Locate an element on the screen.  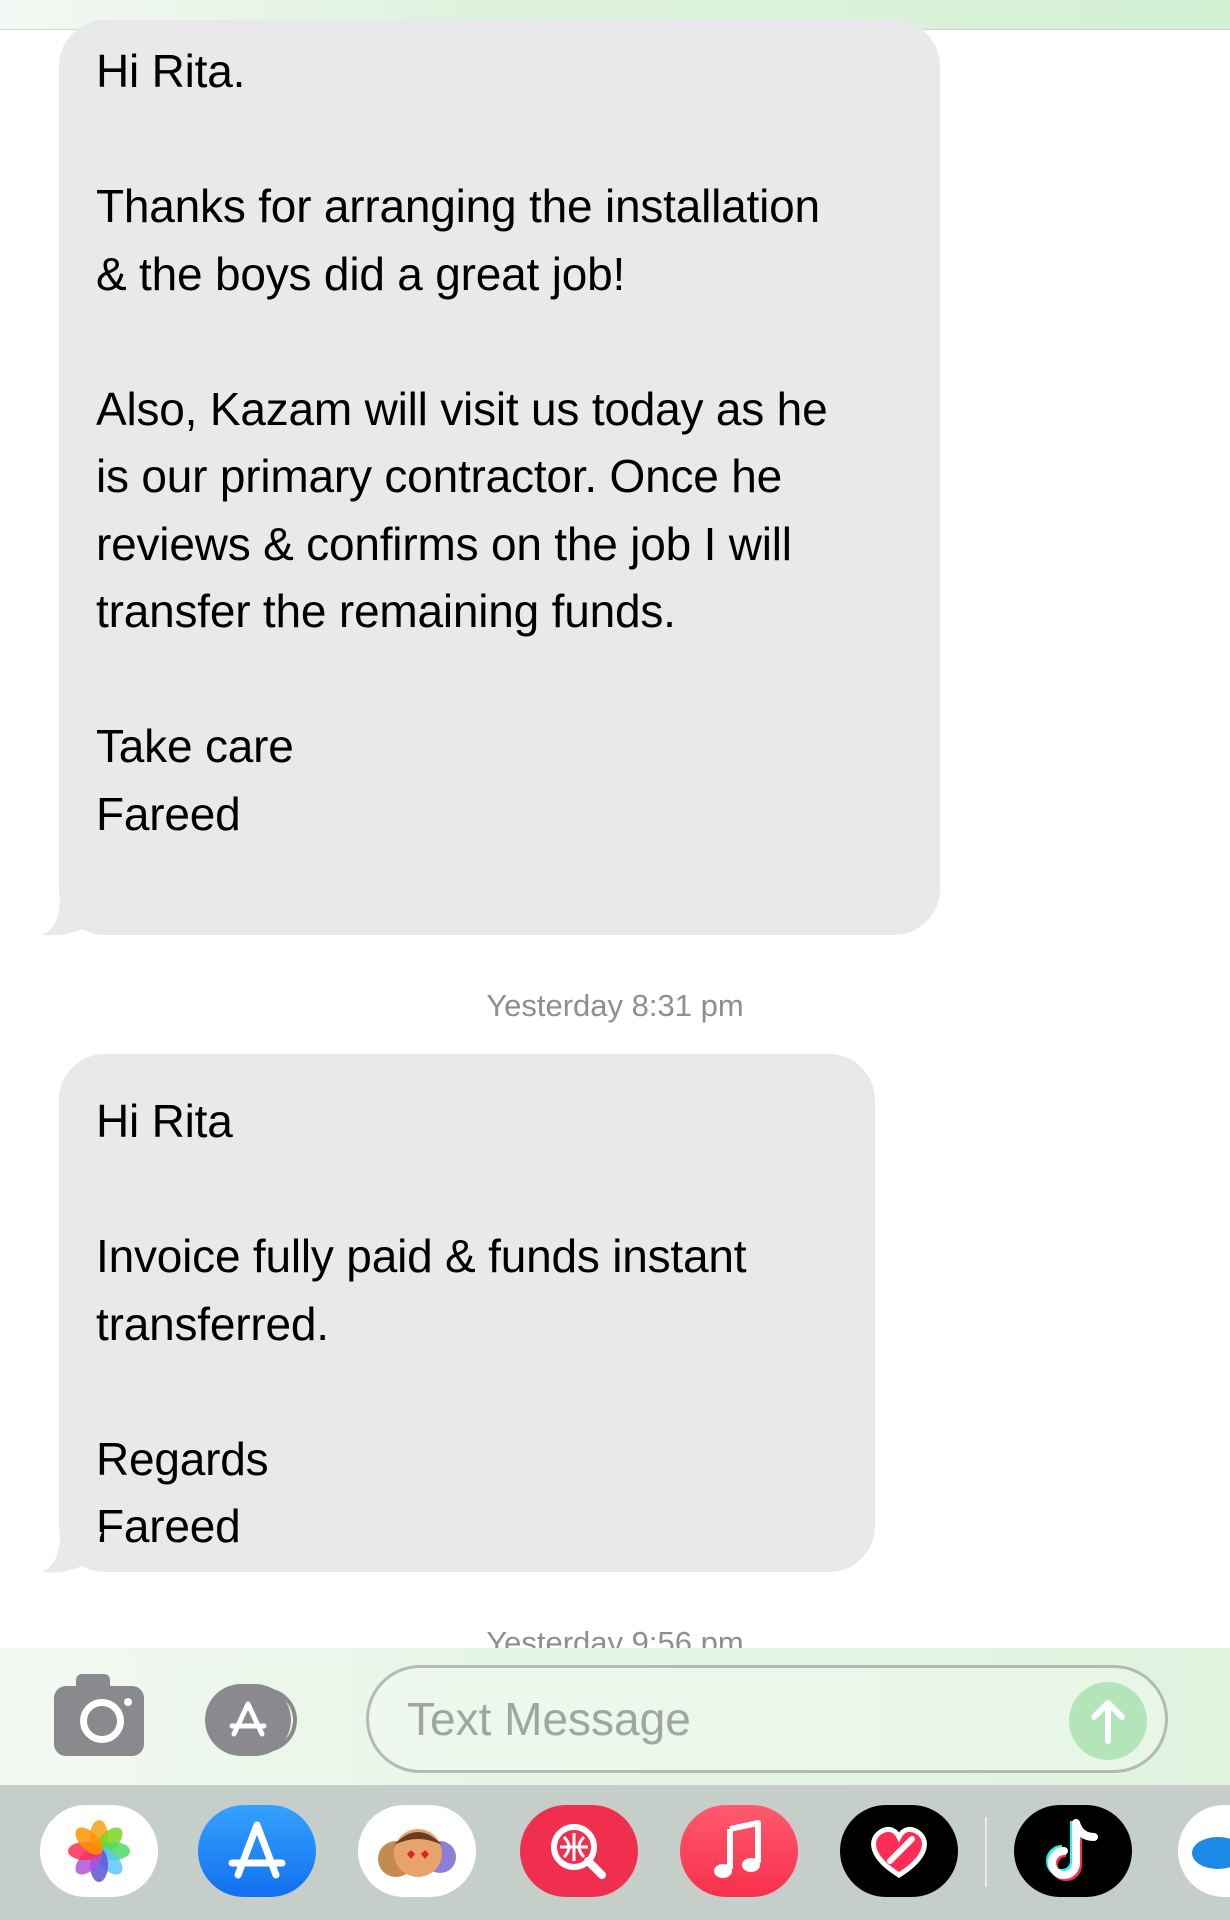
web-search-icon is located at coordinates (578, 1851).